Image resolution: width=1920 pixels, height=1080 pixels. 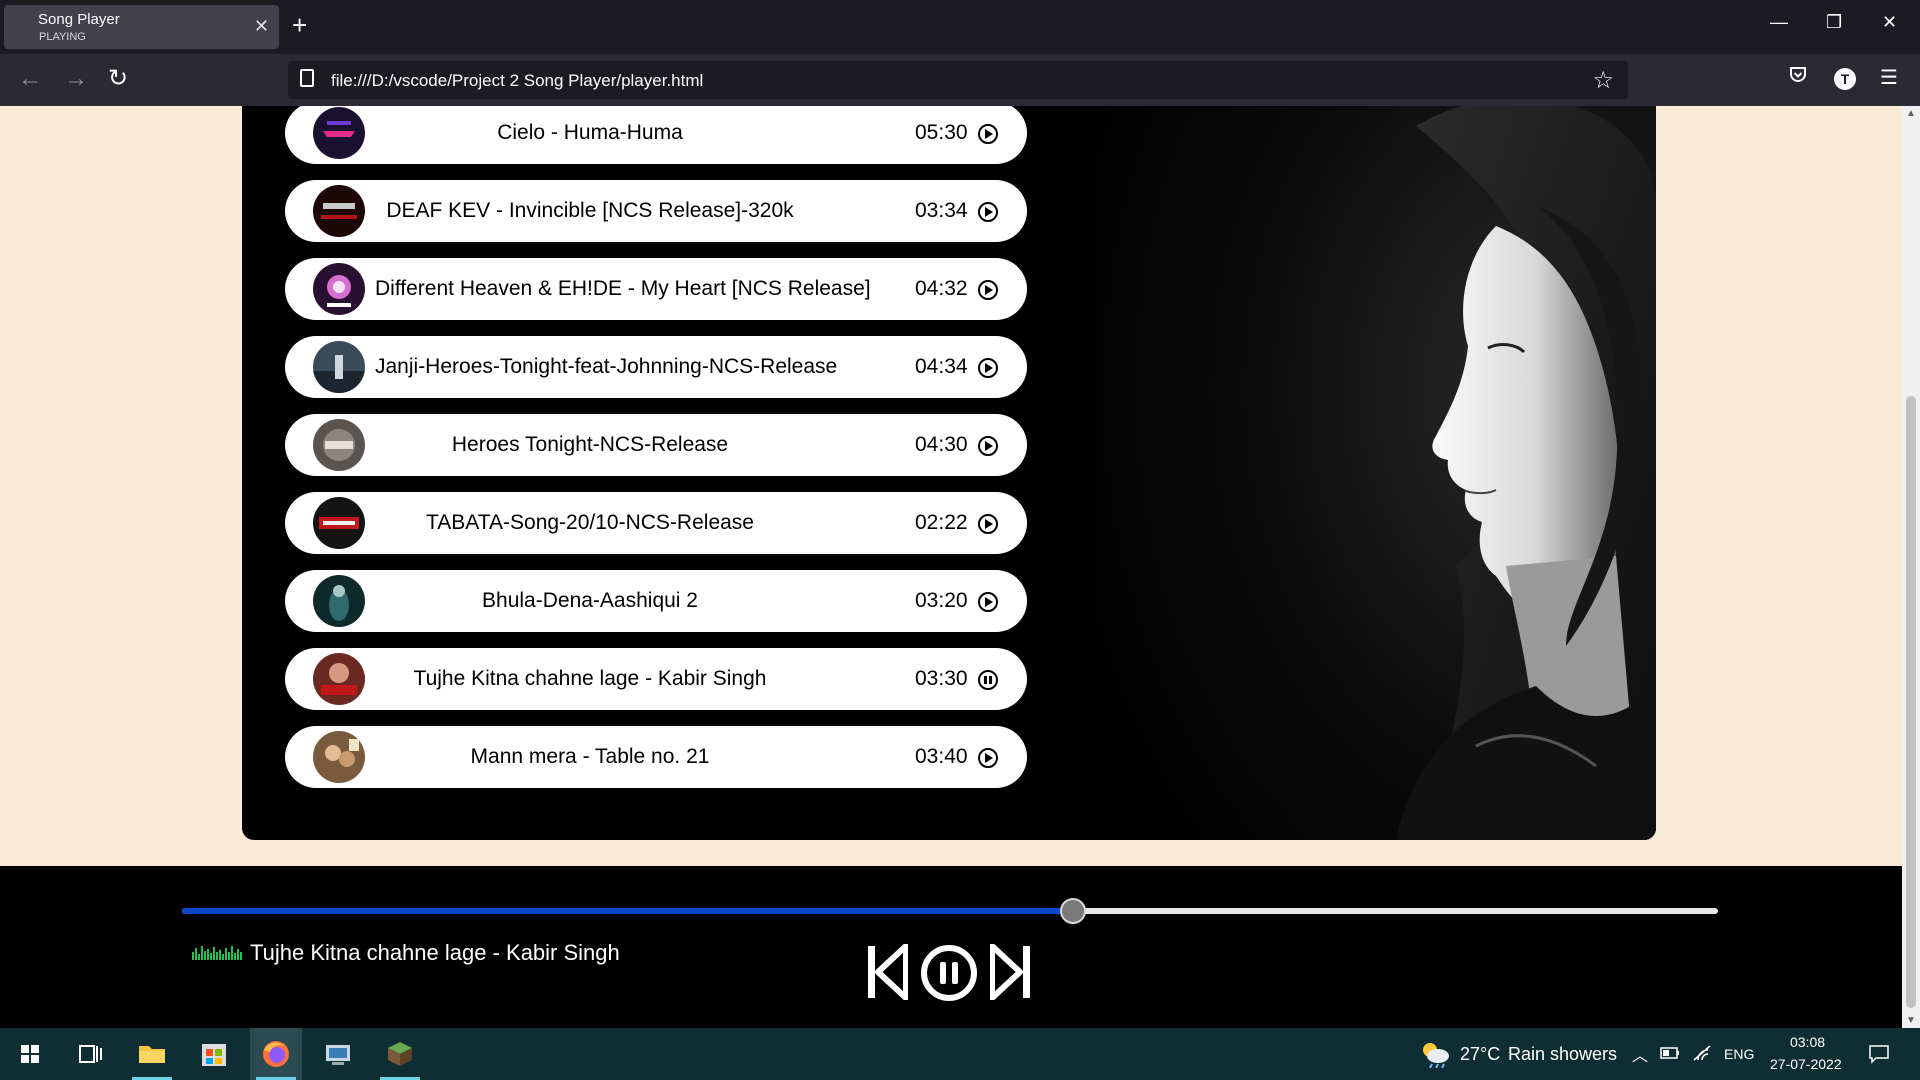 I want to click on song-name: Tujhe Kitna chahne lage - Kabir Singh, so click(x=590, y=678).